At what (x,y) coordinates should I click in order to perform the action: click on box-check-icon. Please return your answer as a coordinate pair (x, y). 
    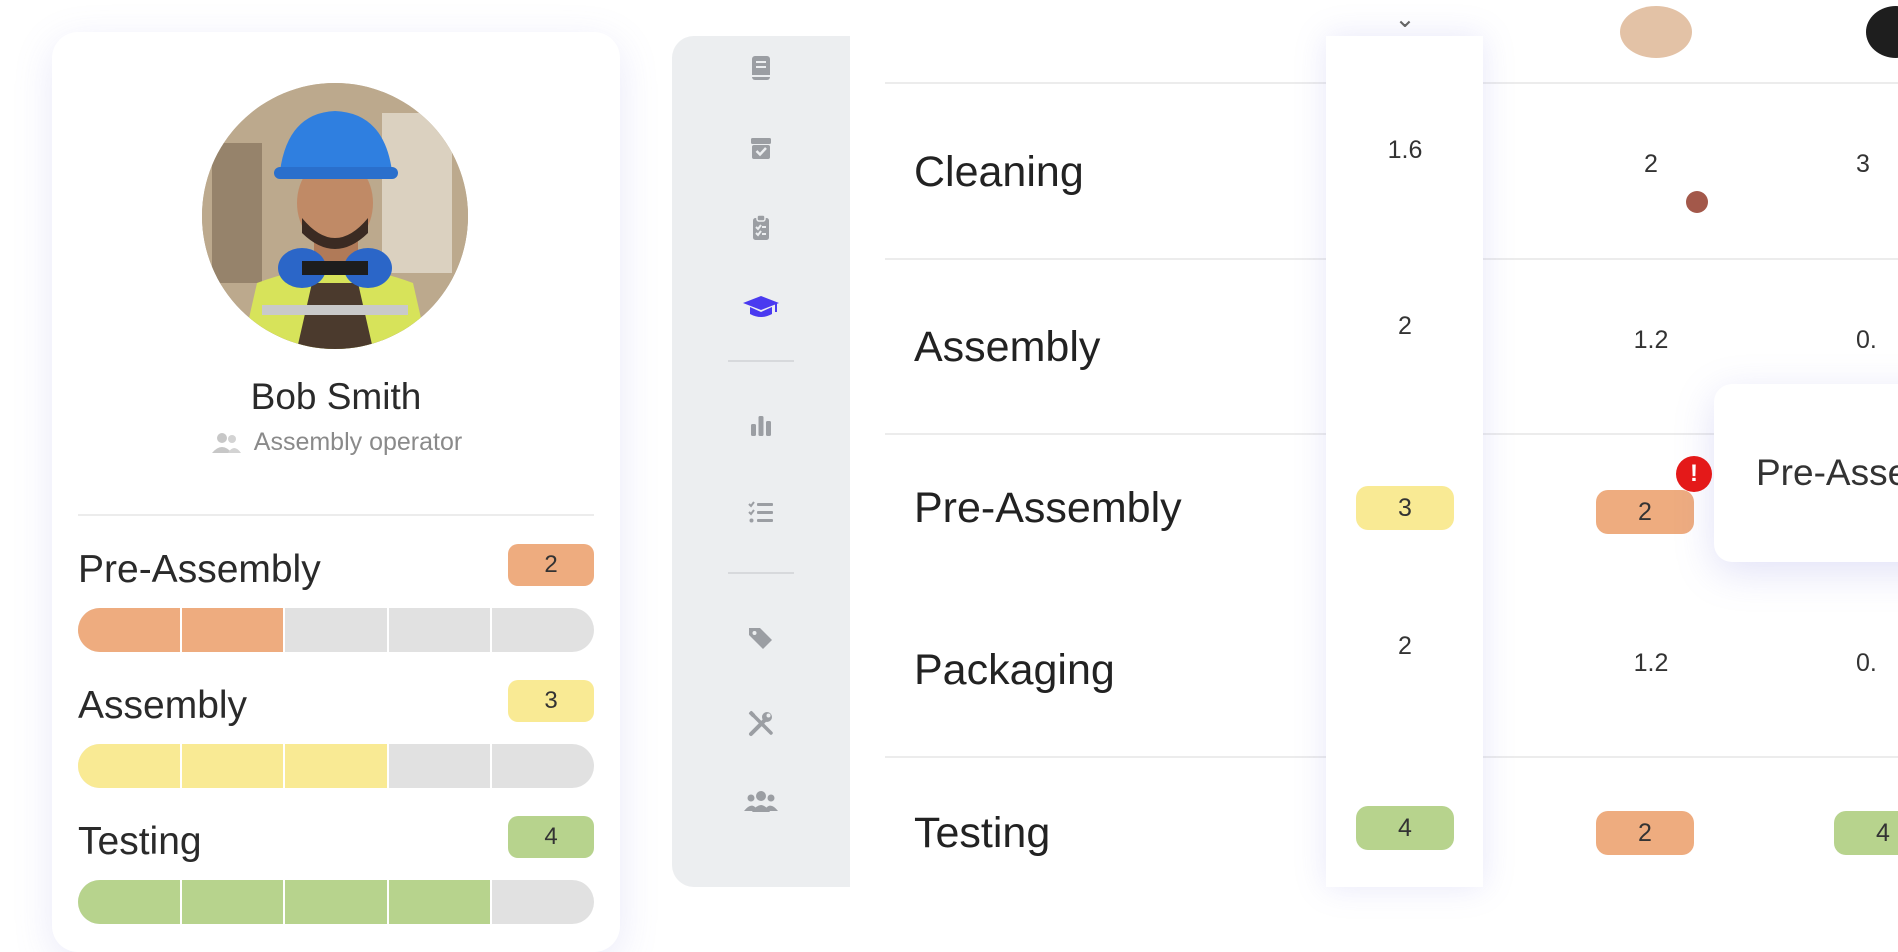
    Looking at the image, I should click on (761, 148).